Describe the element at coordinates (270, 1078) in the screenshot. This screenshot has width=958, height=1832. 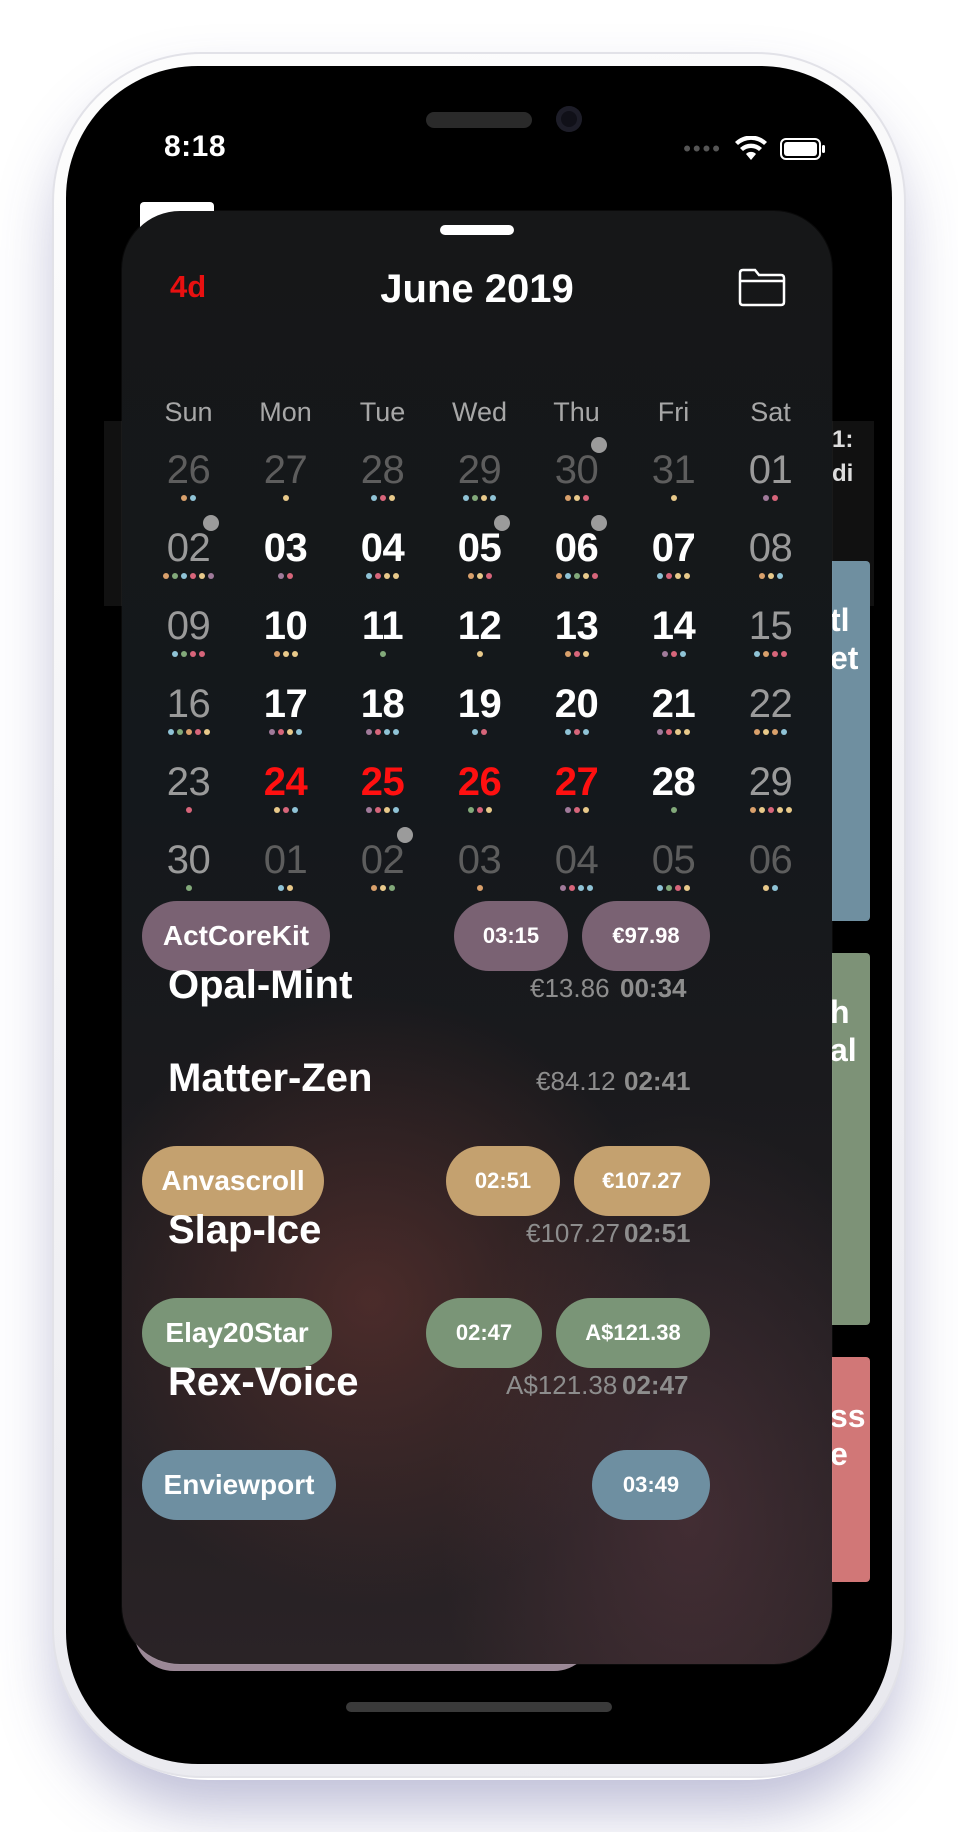
I see `event-name: Matter-Zen` at that location.